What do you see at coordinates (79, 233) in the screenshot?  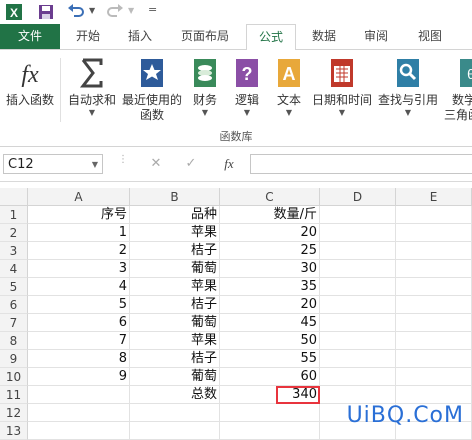 I see `cell-a2: 1` at bounding box center [79, 233].